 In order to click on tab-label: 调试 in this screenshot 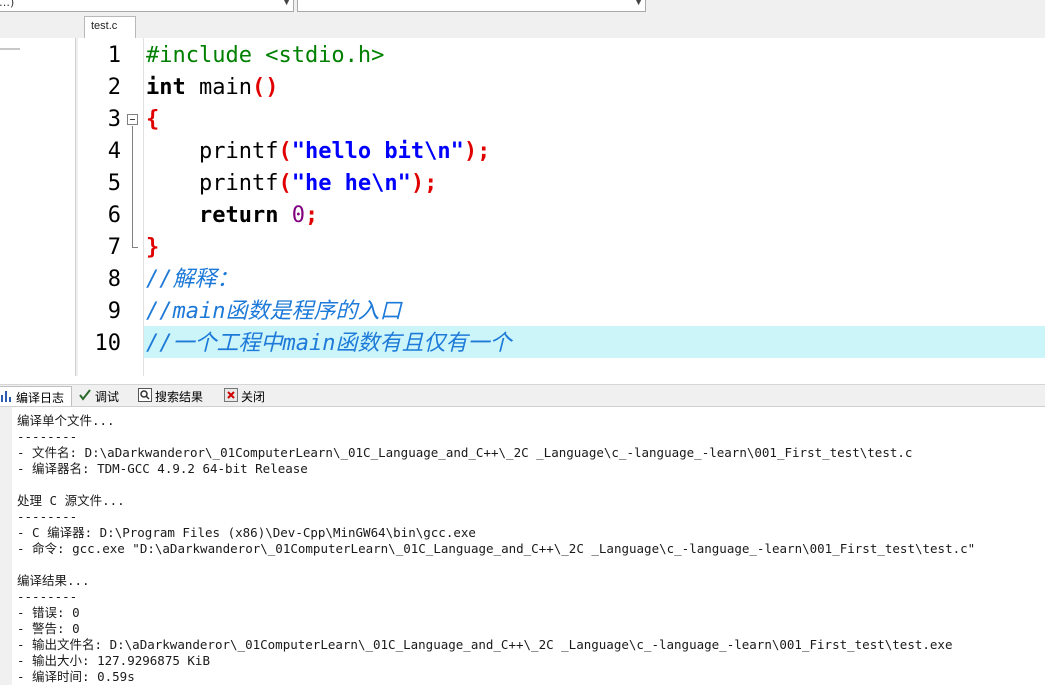, I will do `click(107, 397)`.